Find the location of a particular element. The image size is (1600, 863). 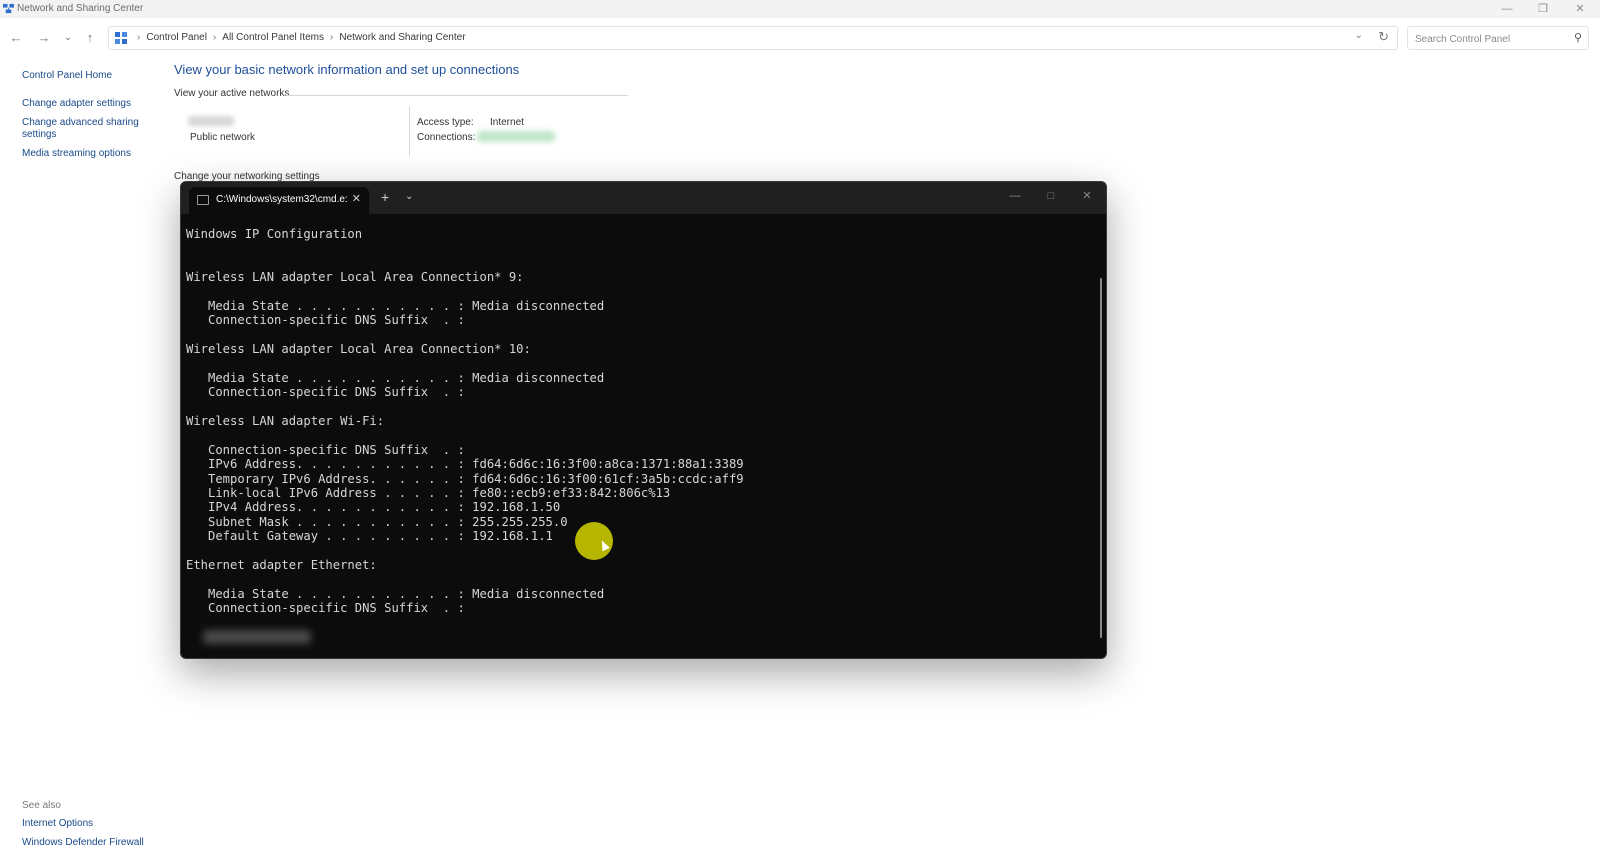

see-also-header: See also is located at coordinates (41, 805).